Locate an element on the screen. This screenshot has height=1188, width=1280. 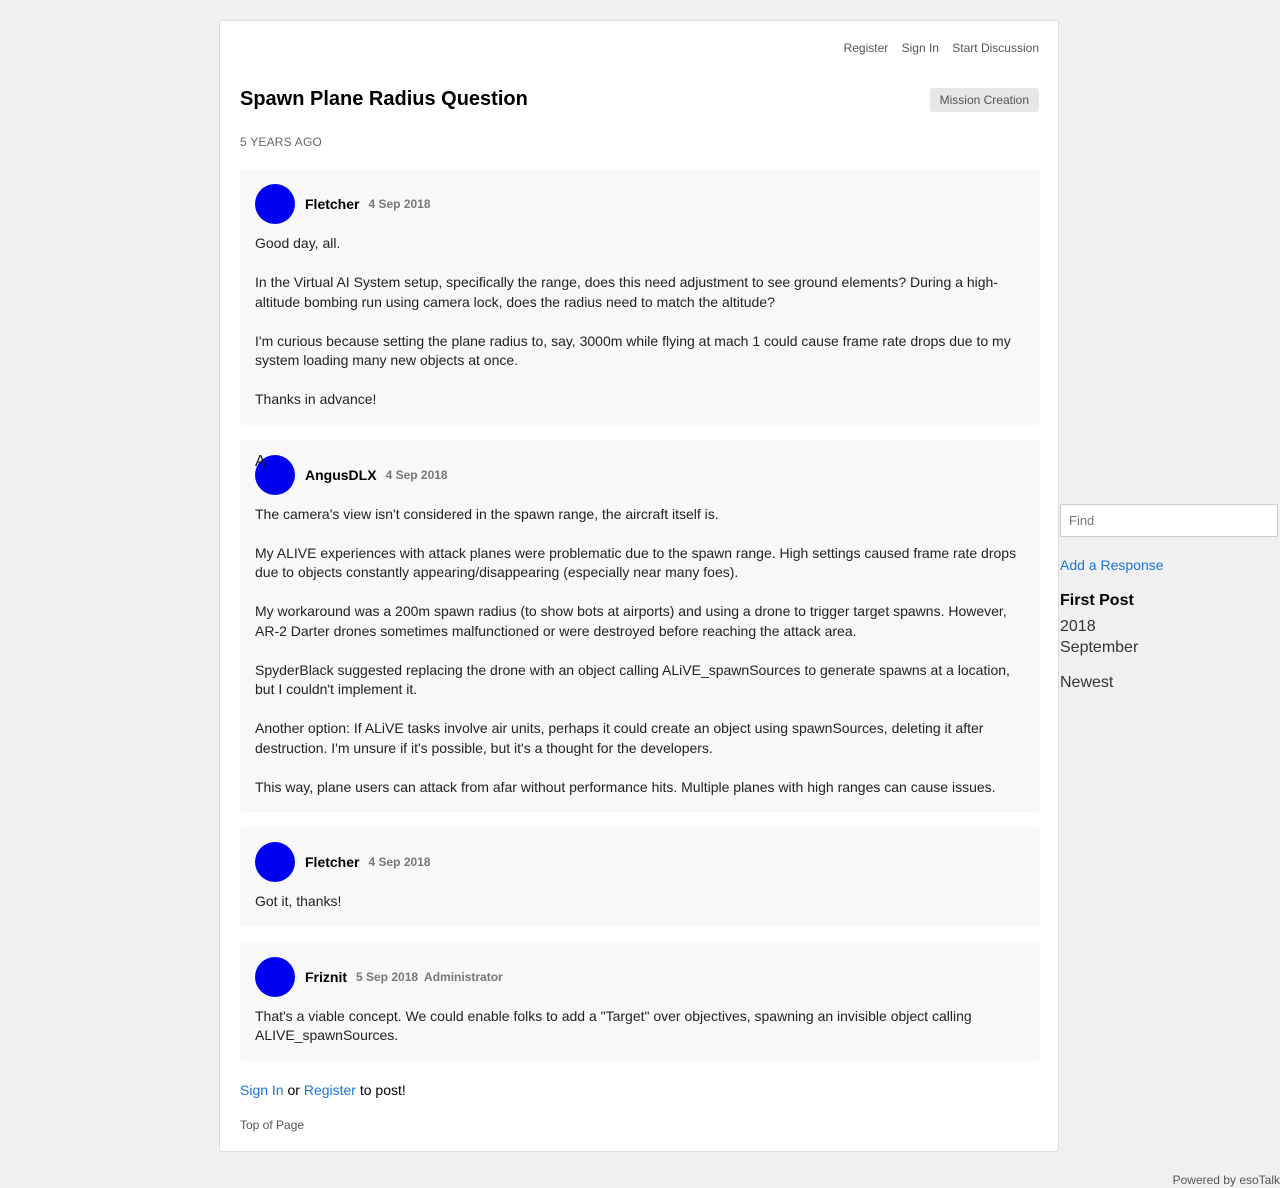
reply-hint: Sign In or Register to post! is located at coordinates (323, 1090).